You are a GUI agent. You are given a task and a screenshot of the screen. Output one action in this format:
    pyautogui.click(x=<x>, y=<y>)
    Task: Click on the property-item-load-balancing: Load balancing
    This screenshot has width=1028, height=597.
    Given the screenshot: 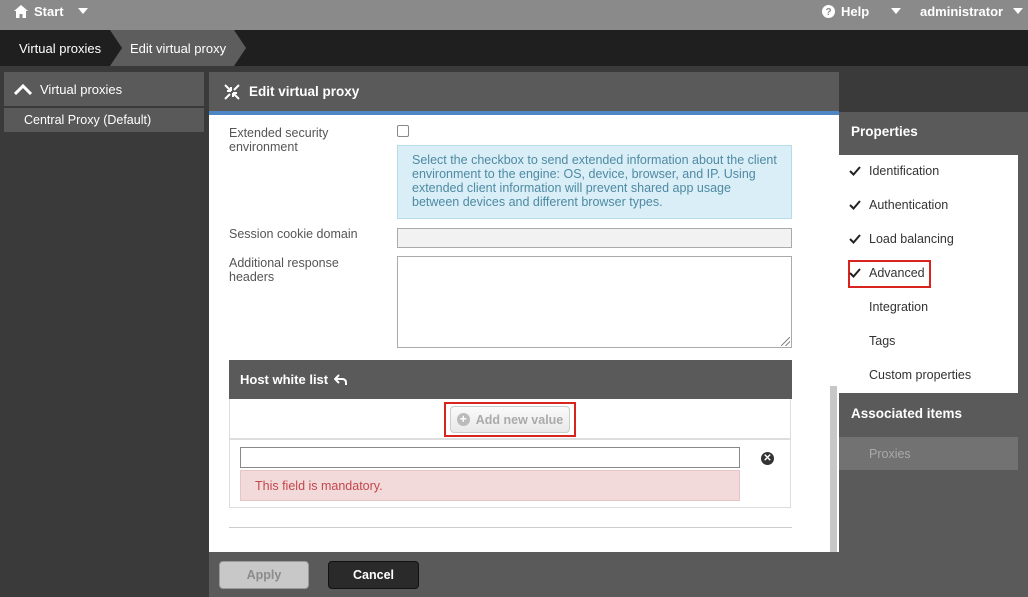 What is the action you would take?
    pyautogui.click(x=911, y=239)
    